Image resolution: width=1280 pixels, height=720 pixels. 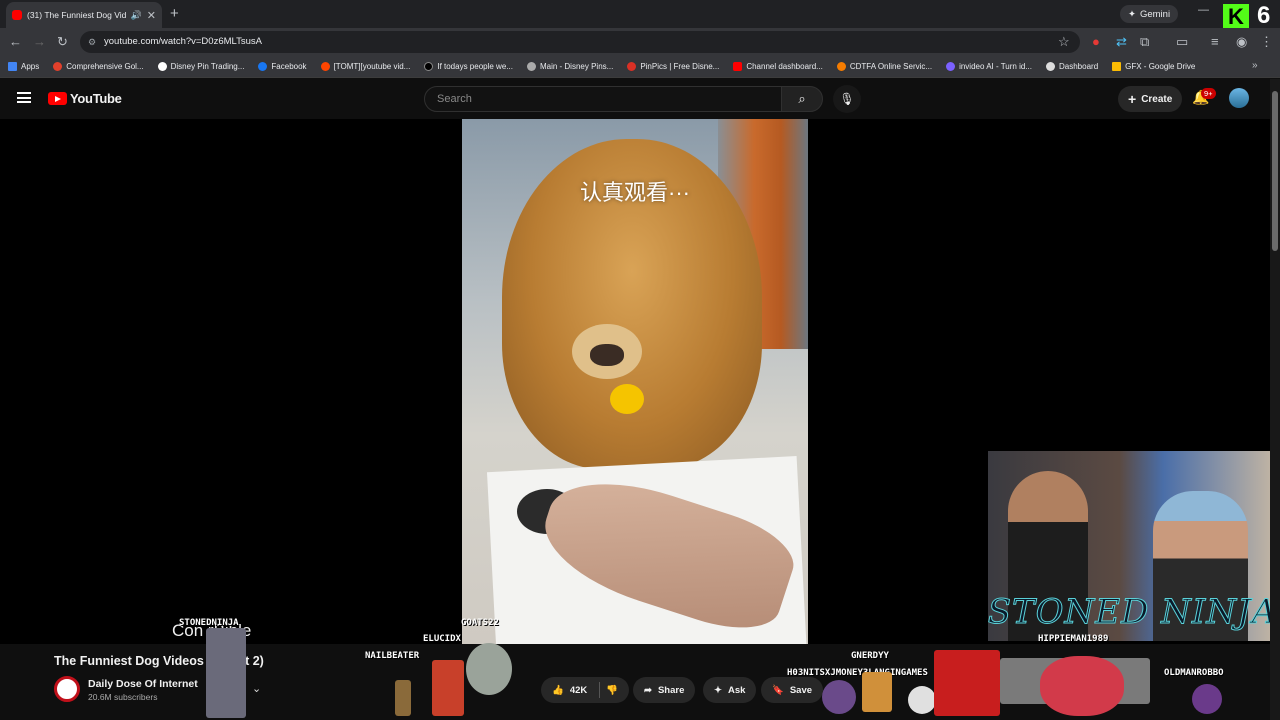 What do you see at coordinates (151, 15) in the screenshot?
I see `close-tab-icon: ✕` at bounding box center [151, 15].